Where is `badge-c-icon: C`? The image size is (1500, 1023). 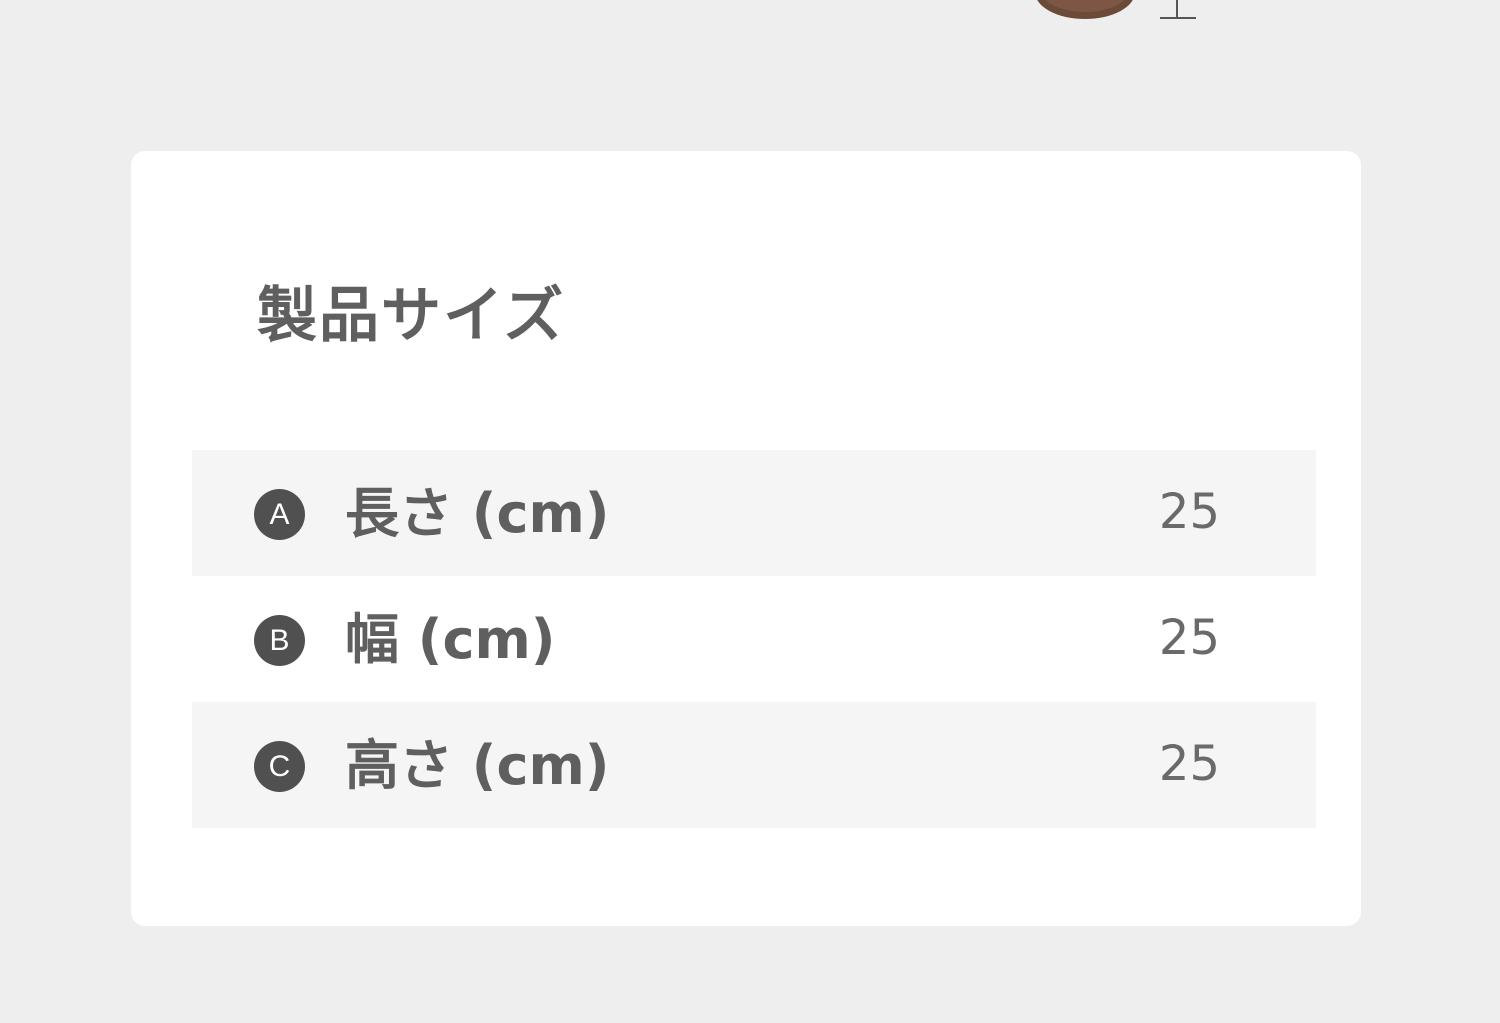 badge-c-icon: C is located at coordinates (279, 766).